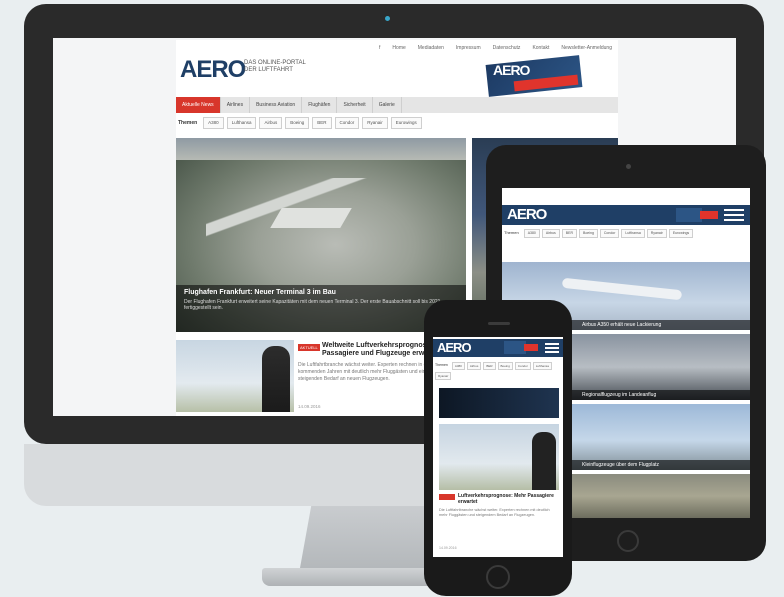 Image resolution: width=784 pixels, height=597 pixels. What do you see at coordinates (355, 105) in the screenshot?
I see `menu-item-security: Sicherheit` at bounding box center [355, 105].